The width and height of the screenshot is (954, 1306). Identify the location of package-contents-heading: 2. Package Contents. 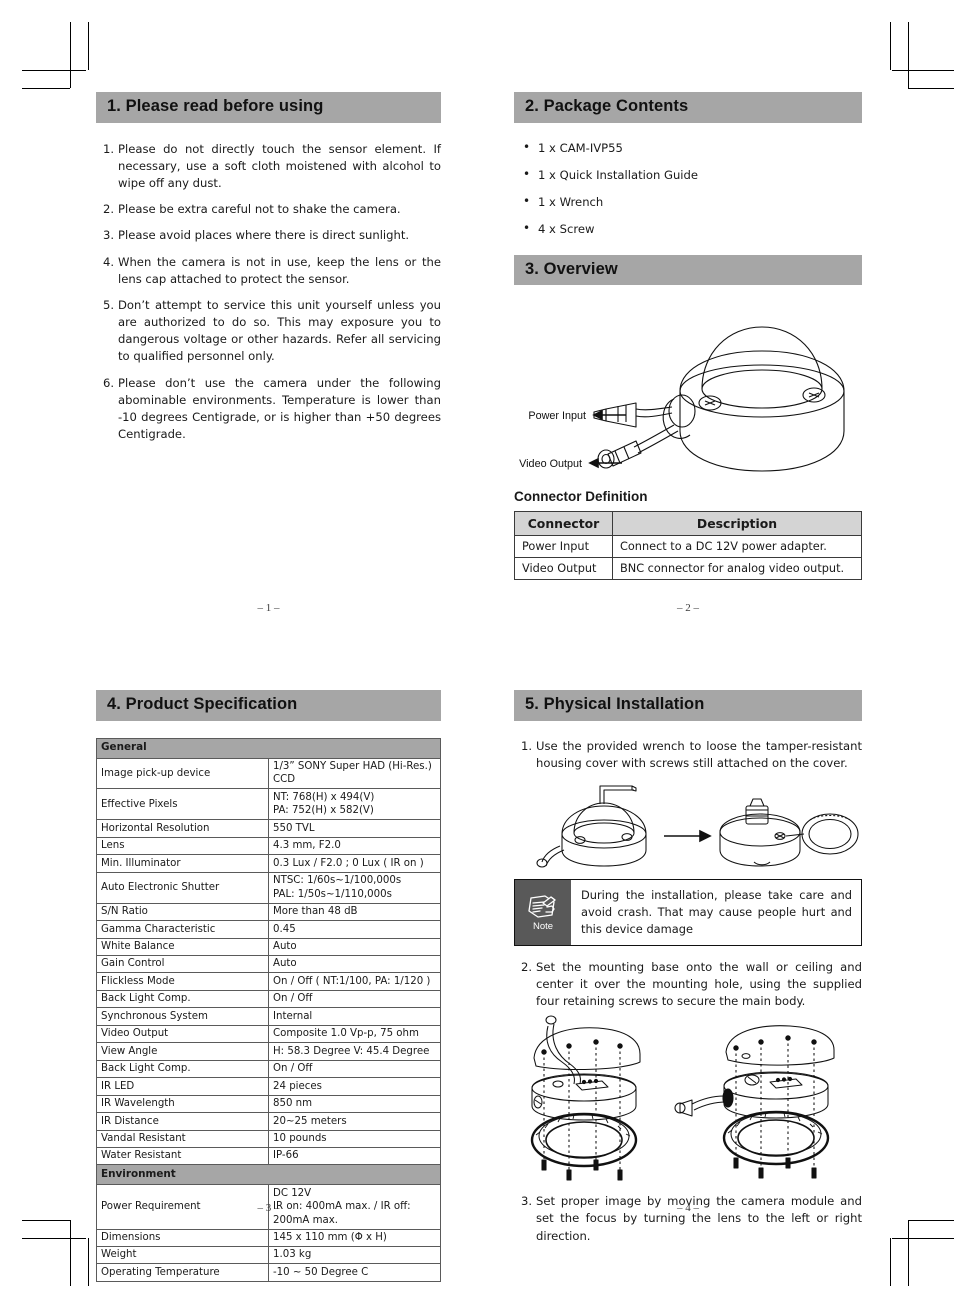
(688, 107).